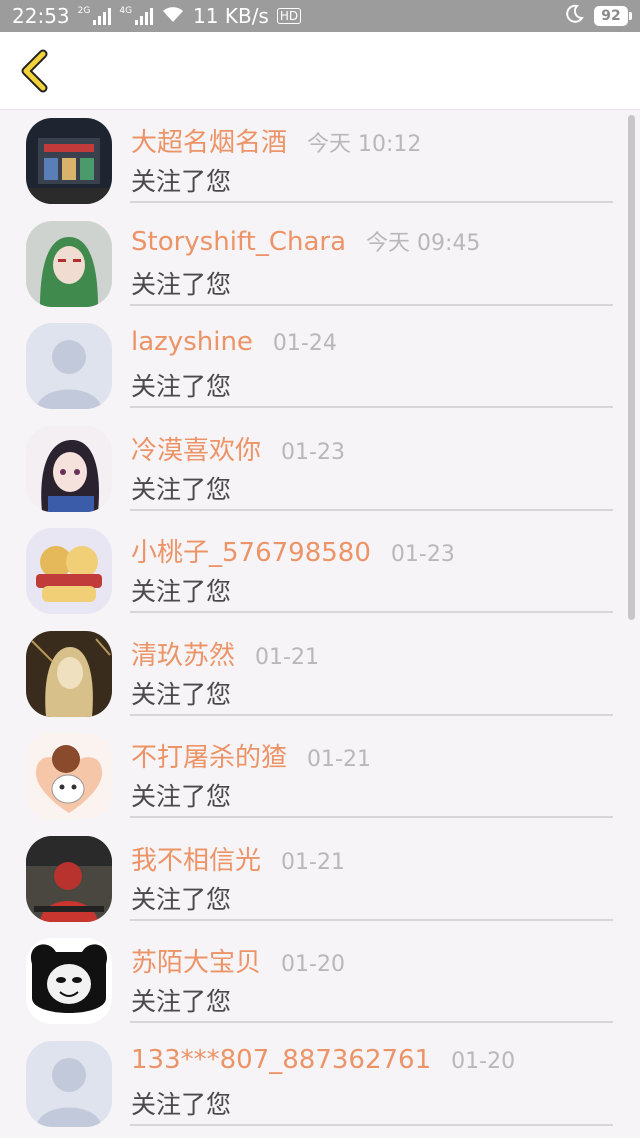  Describe the element at coordinates (574, 16) in the screenshot. I see `moon-icon` at that location.